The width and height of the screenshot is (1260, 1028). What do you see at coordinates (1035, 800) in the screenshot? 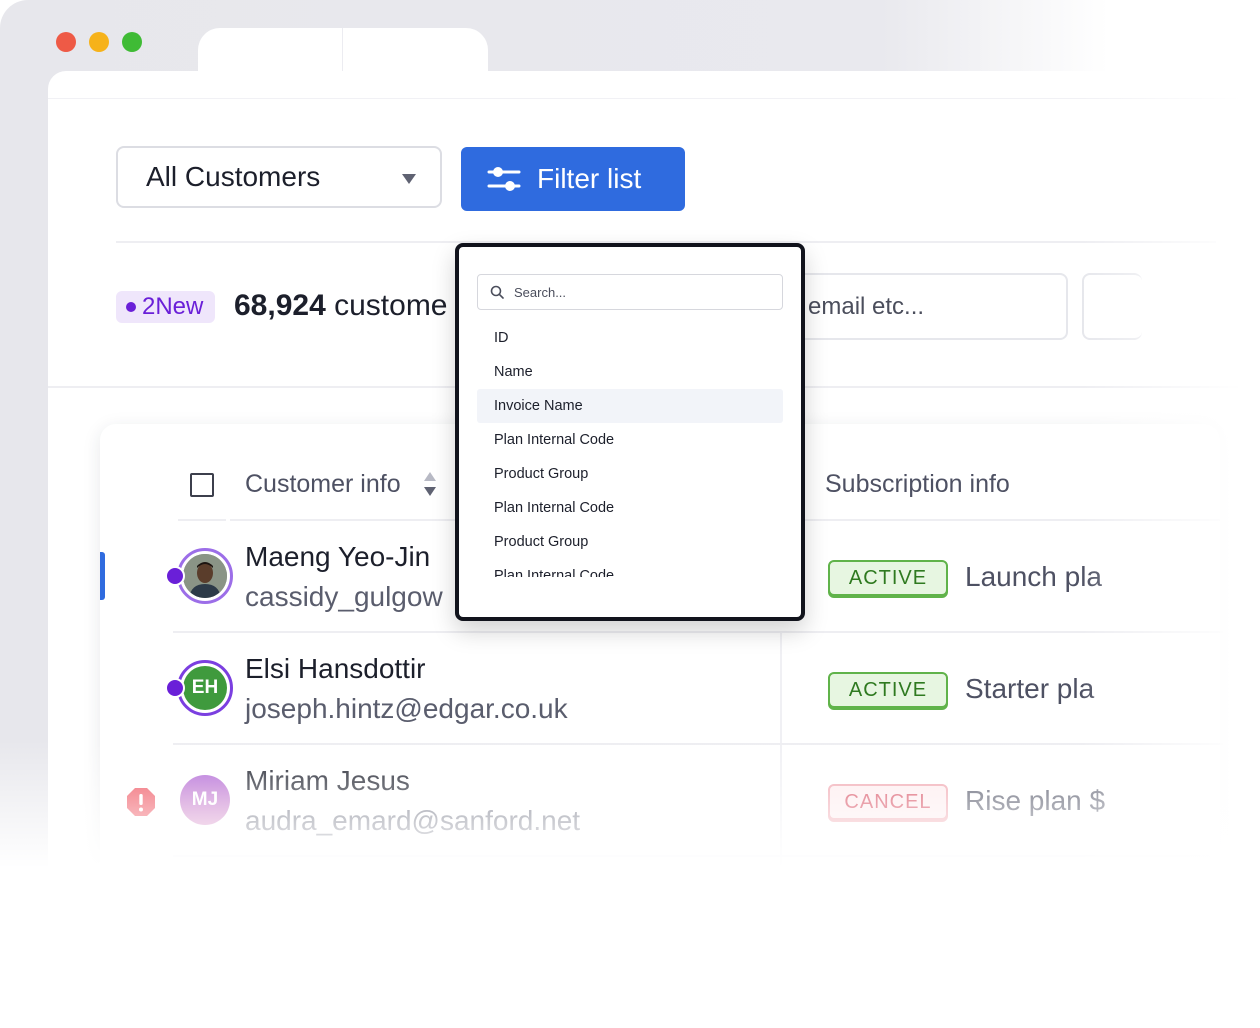
I see `plan-name: Rise plan $` at bounding box center [1035, 800].